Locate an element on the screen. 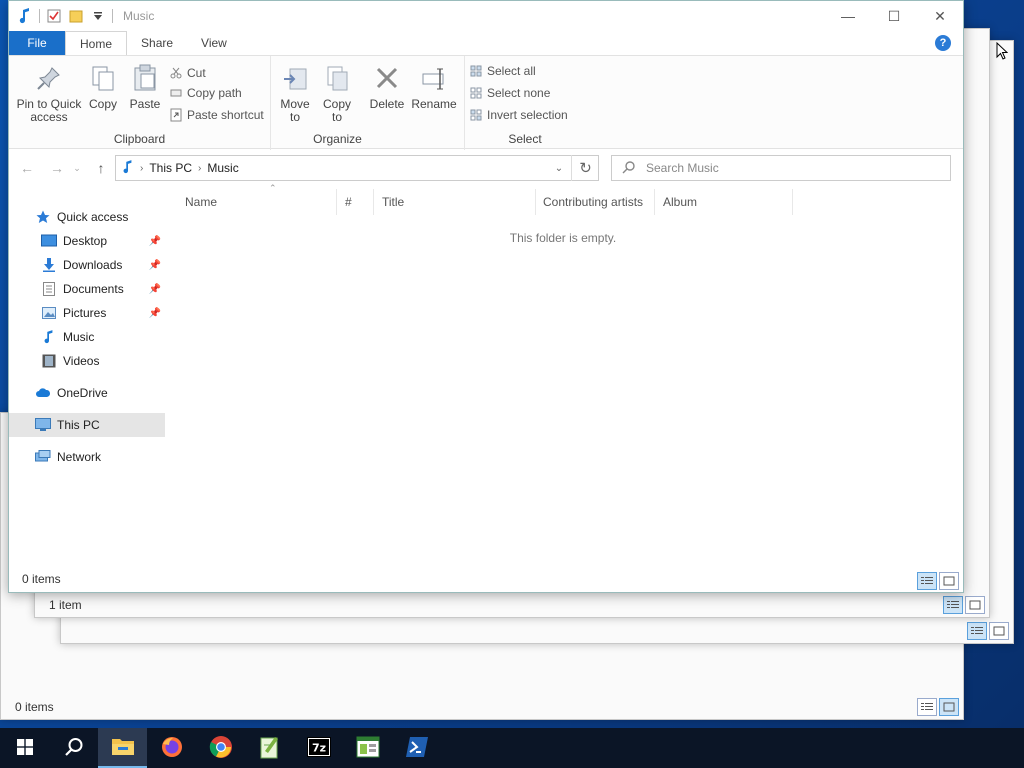 Image resolution: width=1024 pixels, height=768 pixels. move-to-button: Move to is located at coordinates (295, 93).